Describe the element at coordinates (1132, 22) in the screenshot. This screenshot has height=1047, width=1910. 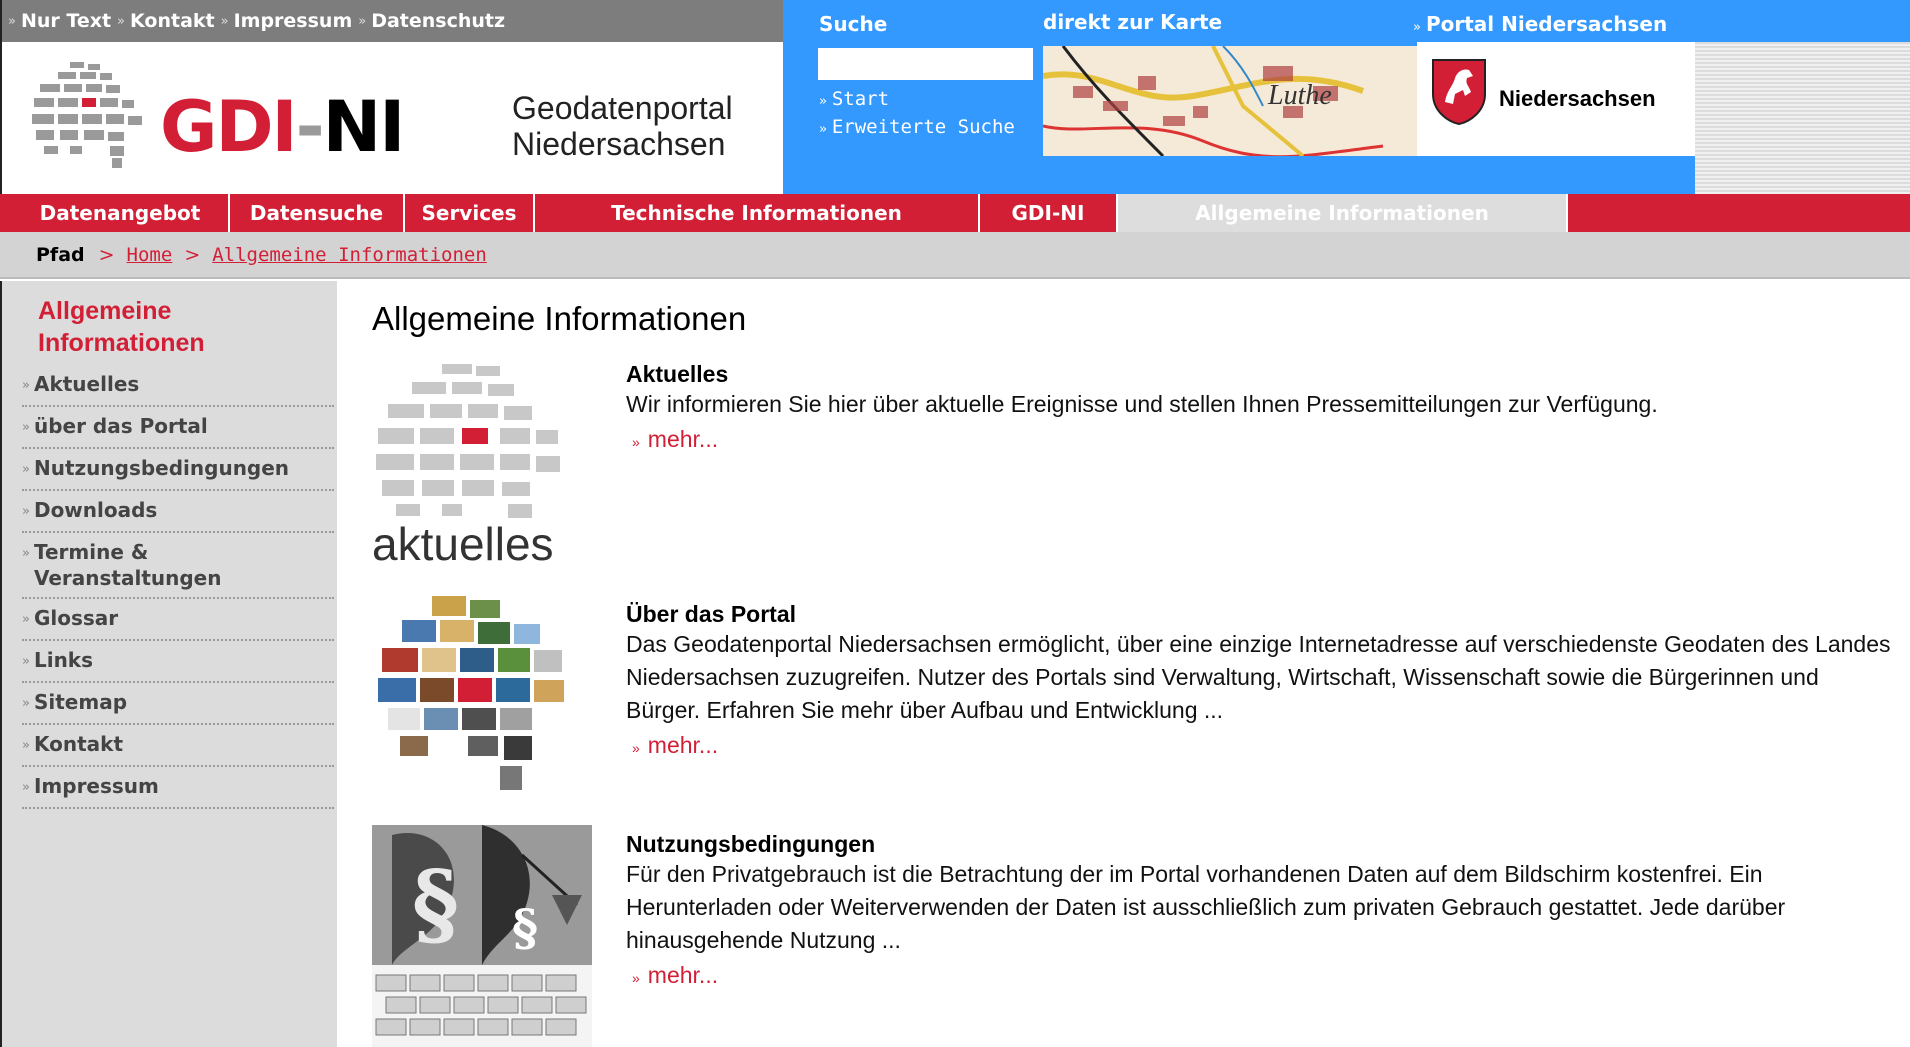
I see `map-link-label: direkt zur Karte` at that location.